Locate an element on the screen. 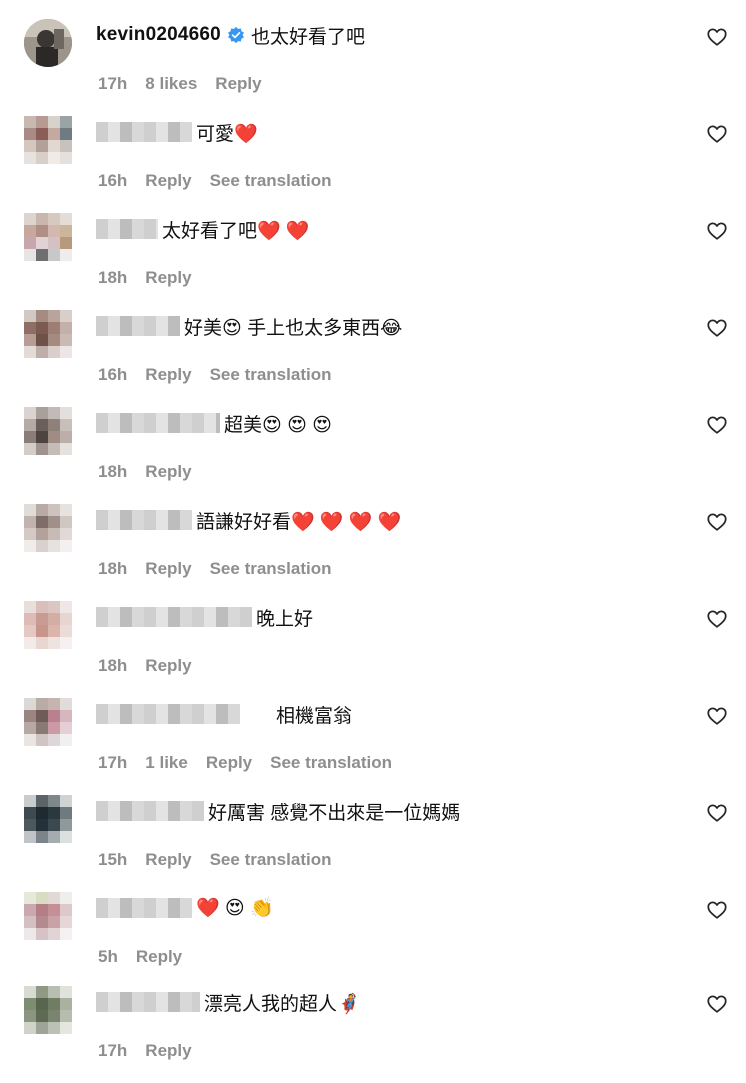 This screenshot has height=1083, width=746. comment-item: 好美😍 手上也太多東西😂 16h Reply See translation is located at coordinates (373, 358).